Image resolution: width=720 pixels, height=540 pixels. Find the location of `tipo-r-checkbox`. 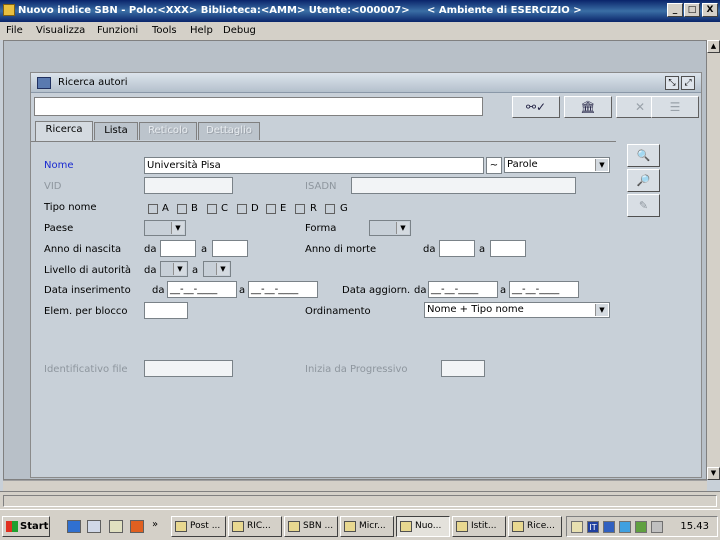

tipo-r-checkbox is located at coordinates (300, 209).